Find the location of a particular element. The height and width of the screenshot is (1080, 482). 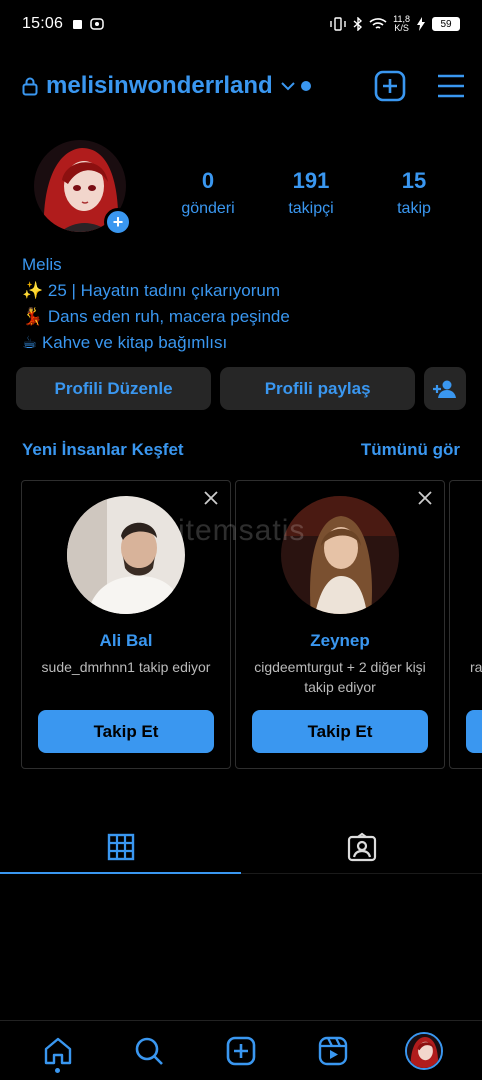

nav-home is located at coordinates (58, 1051).